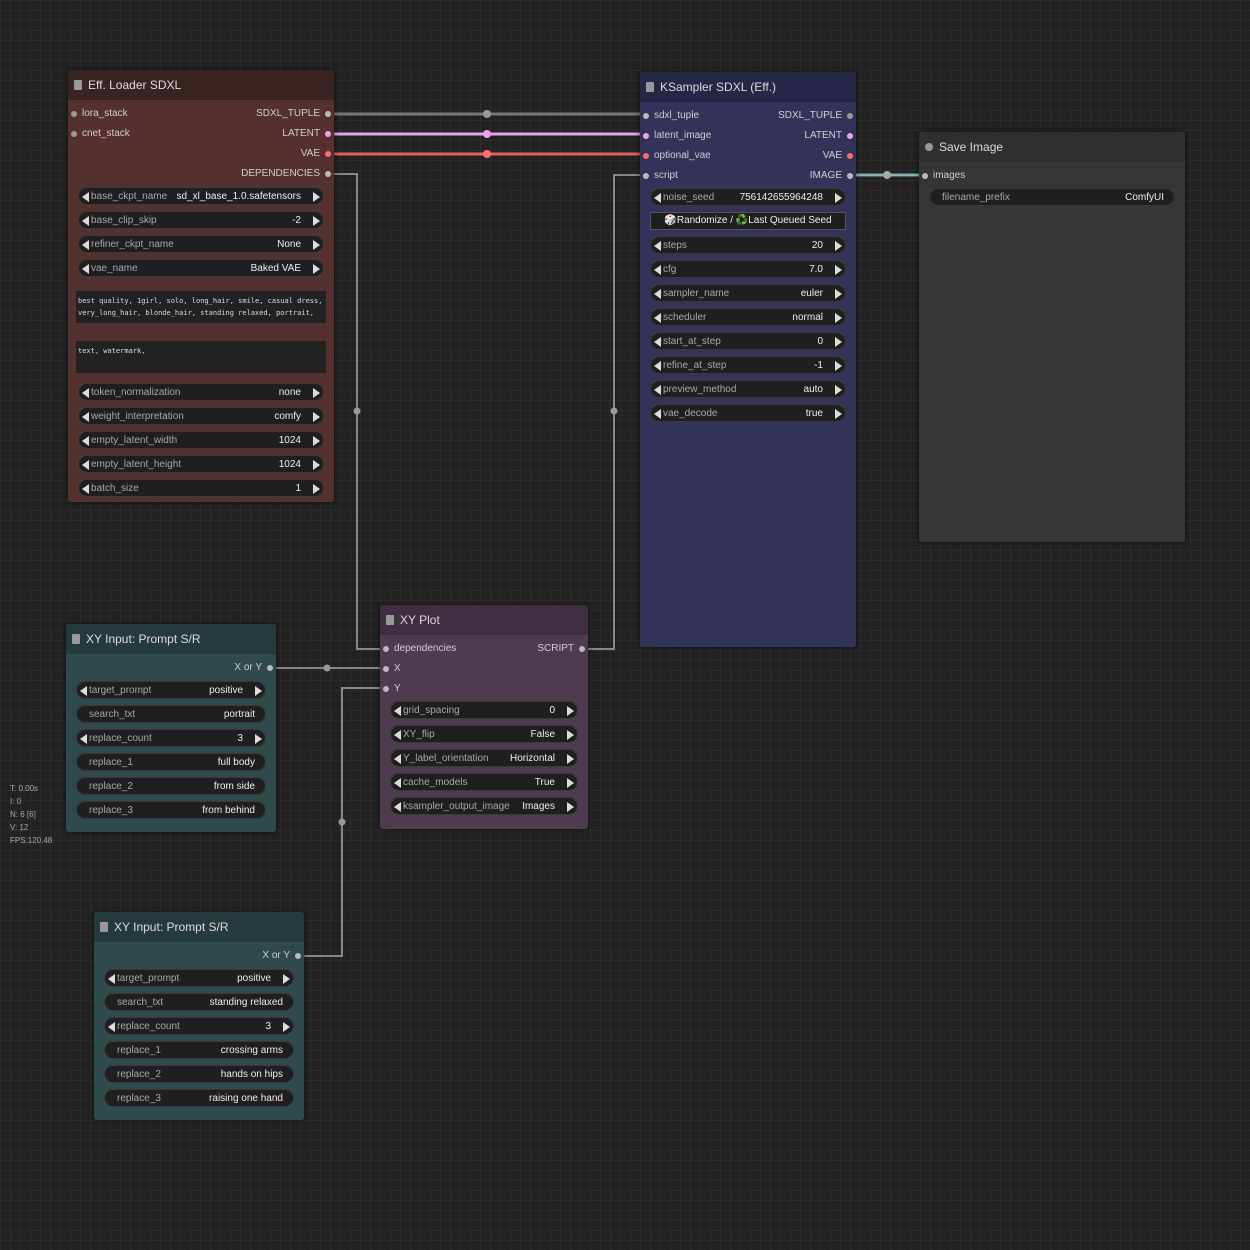  Describe the element at coordinates (484, 782) in the screenshot. I see `widget-cache-models: cache_models True` at that location.